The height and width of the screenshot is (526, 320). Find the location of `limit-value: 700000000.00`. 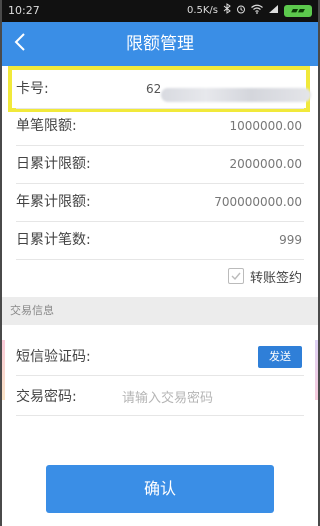

limit-value: 700000000.00 is located at coordinates (258, 202).